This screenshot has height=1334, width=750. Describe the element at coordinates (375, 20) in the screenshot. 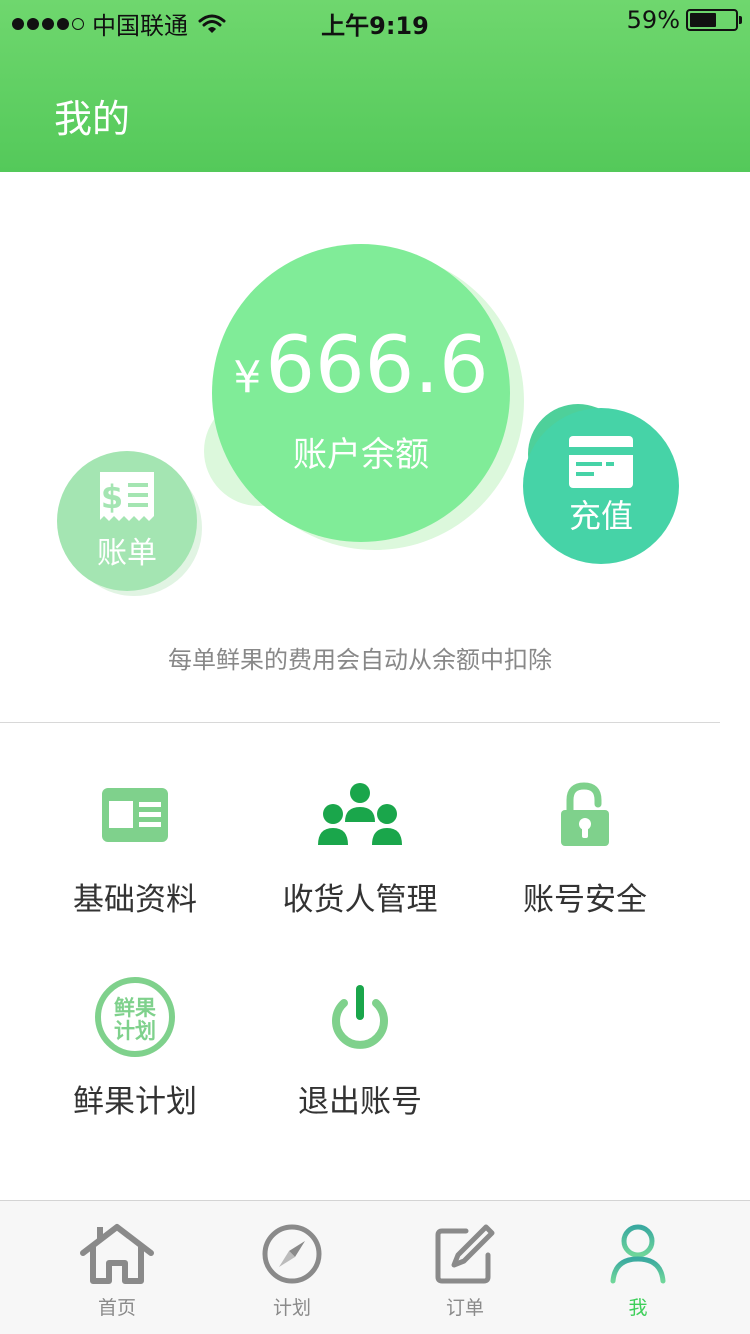

I see `status-bar: 中国联通 上午9:19 59%` at that location.